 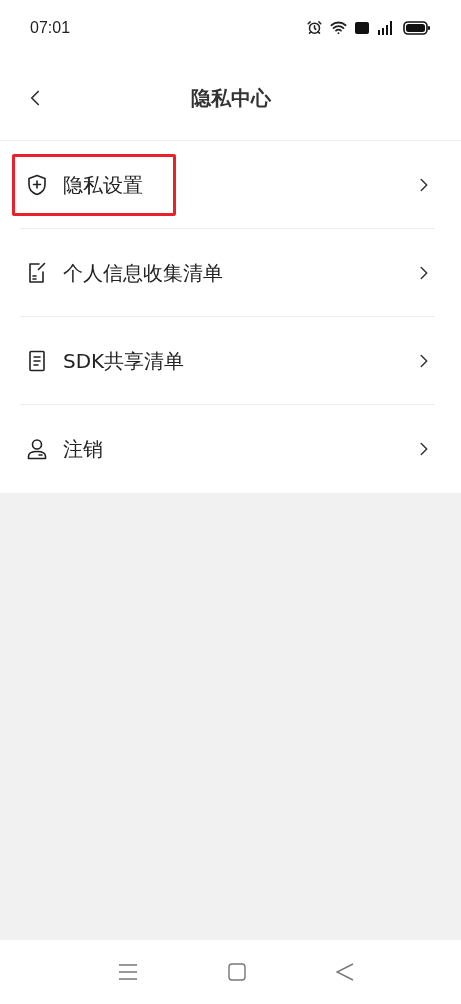 I want to click on menu-item-label: 个人信息收集清单, so click(x=143, y=273).